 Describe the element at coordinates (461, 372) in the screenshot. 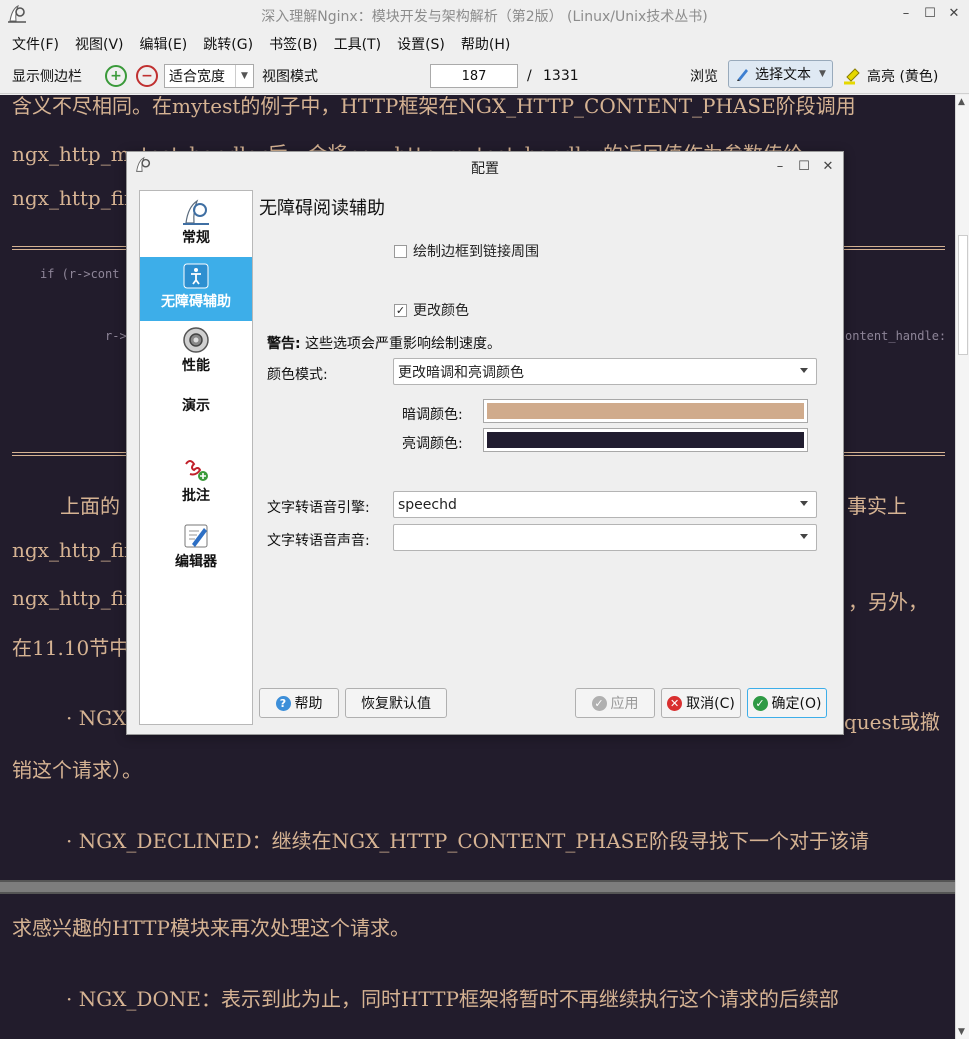

I see `color-mode-value: 更改暗调和亮调颜色` at that location.